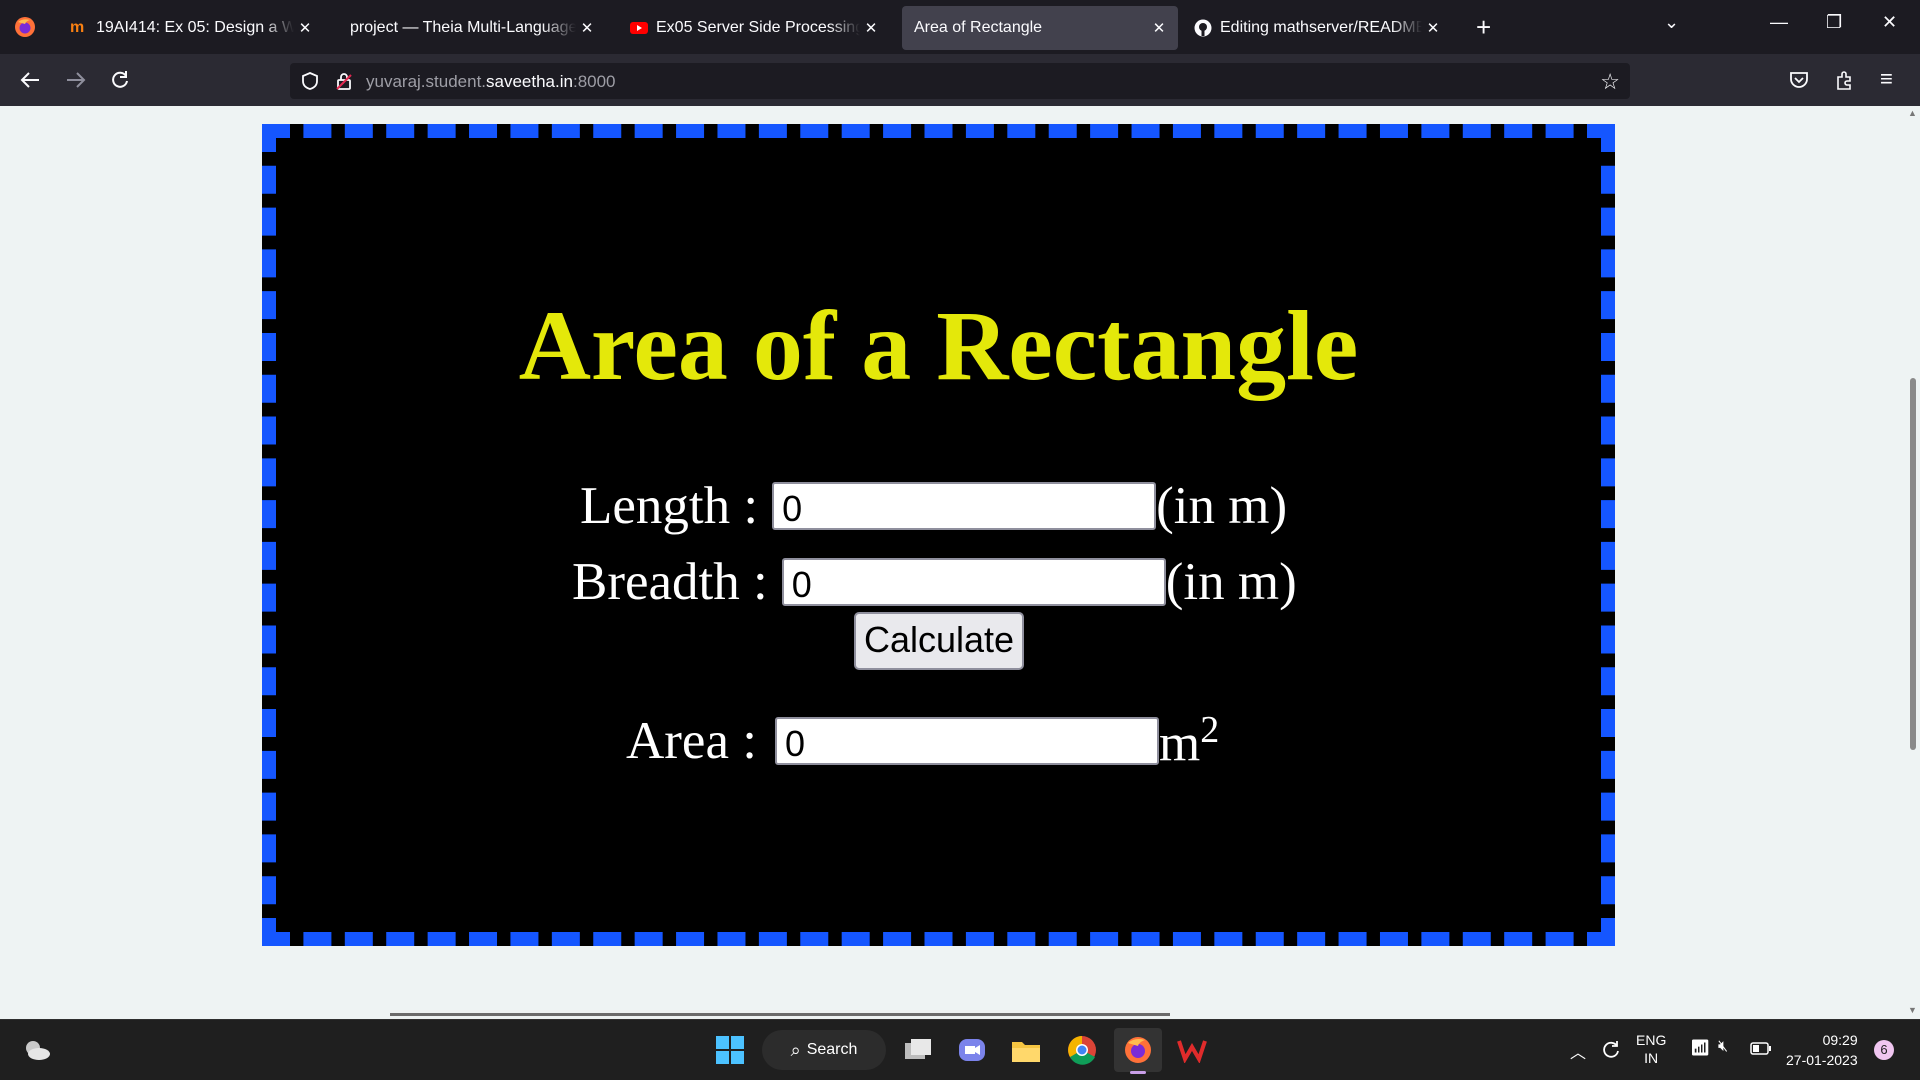  Describe the element at coordinates (1138, 1051) in the screenshot. I see `firefox-taskbar-icon` at that location.